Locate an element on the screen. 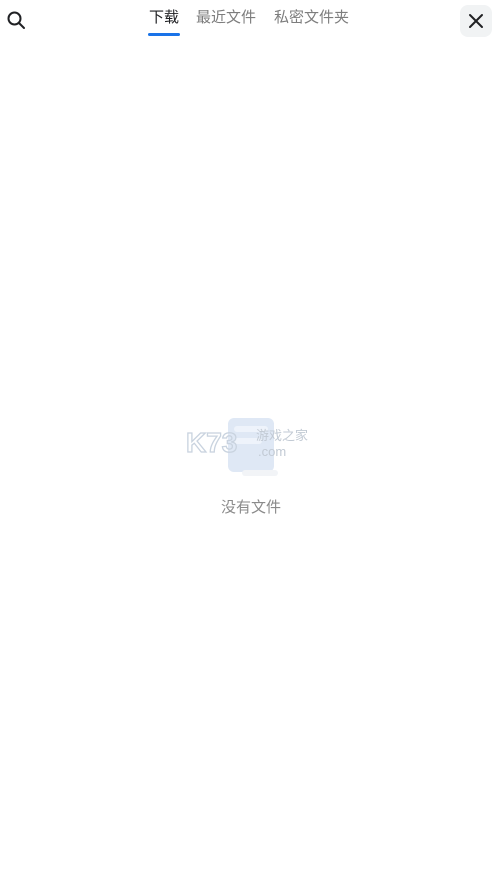 Image resolution: width=502 pixels, height=883 pixels. svg-text: 游戏之家 is located at coordinates (282, 436).